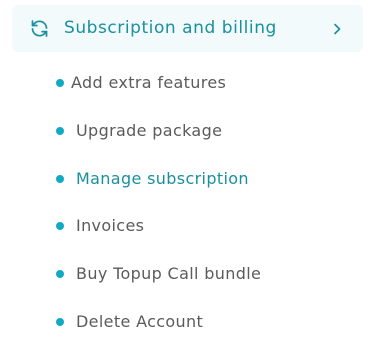 This screenshot has width=365, height=352. Describe the element at coordinates (110, 225) in the screenshot. I see `menu-item-label: Invoices` at that location.